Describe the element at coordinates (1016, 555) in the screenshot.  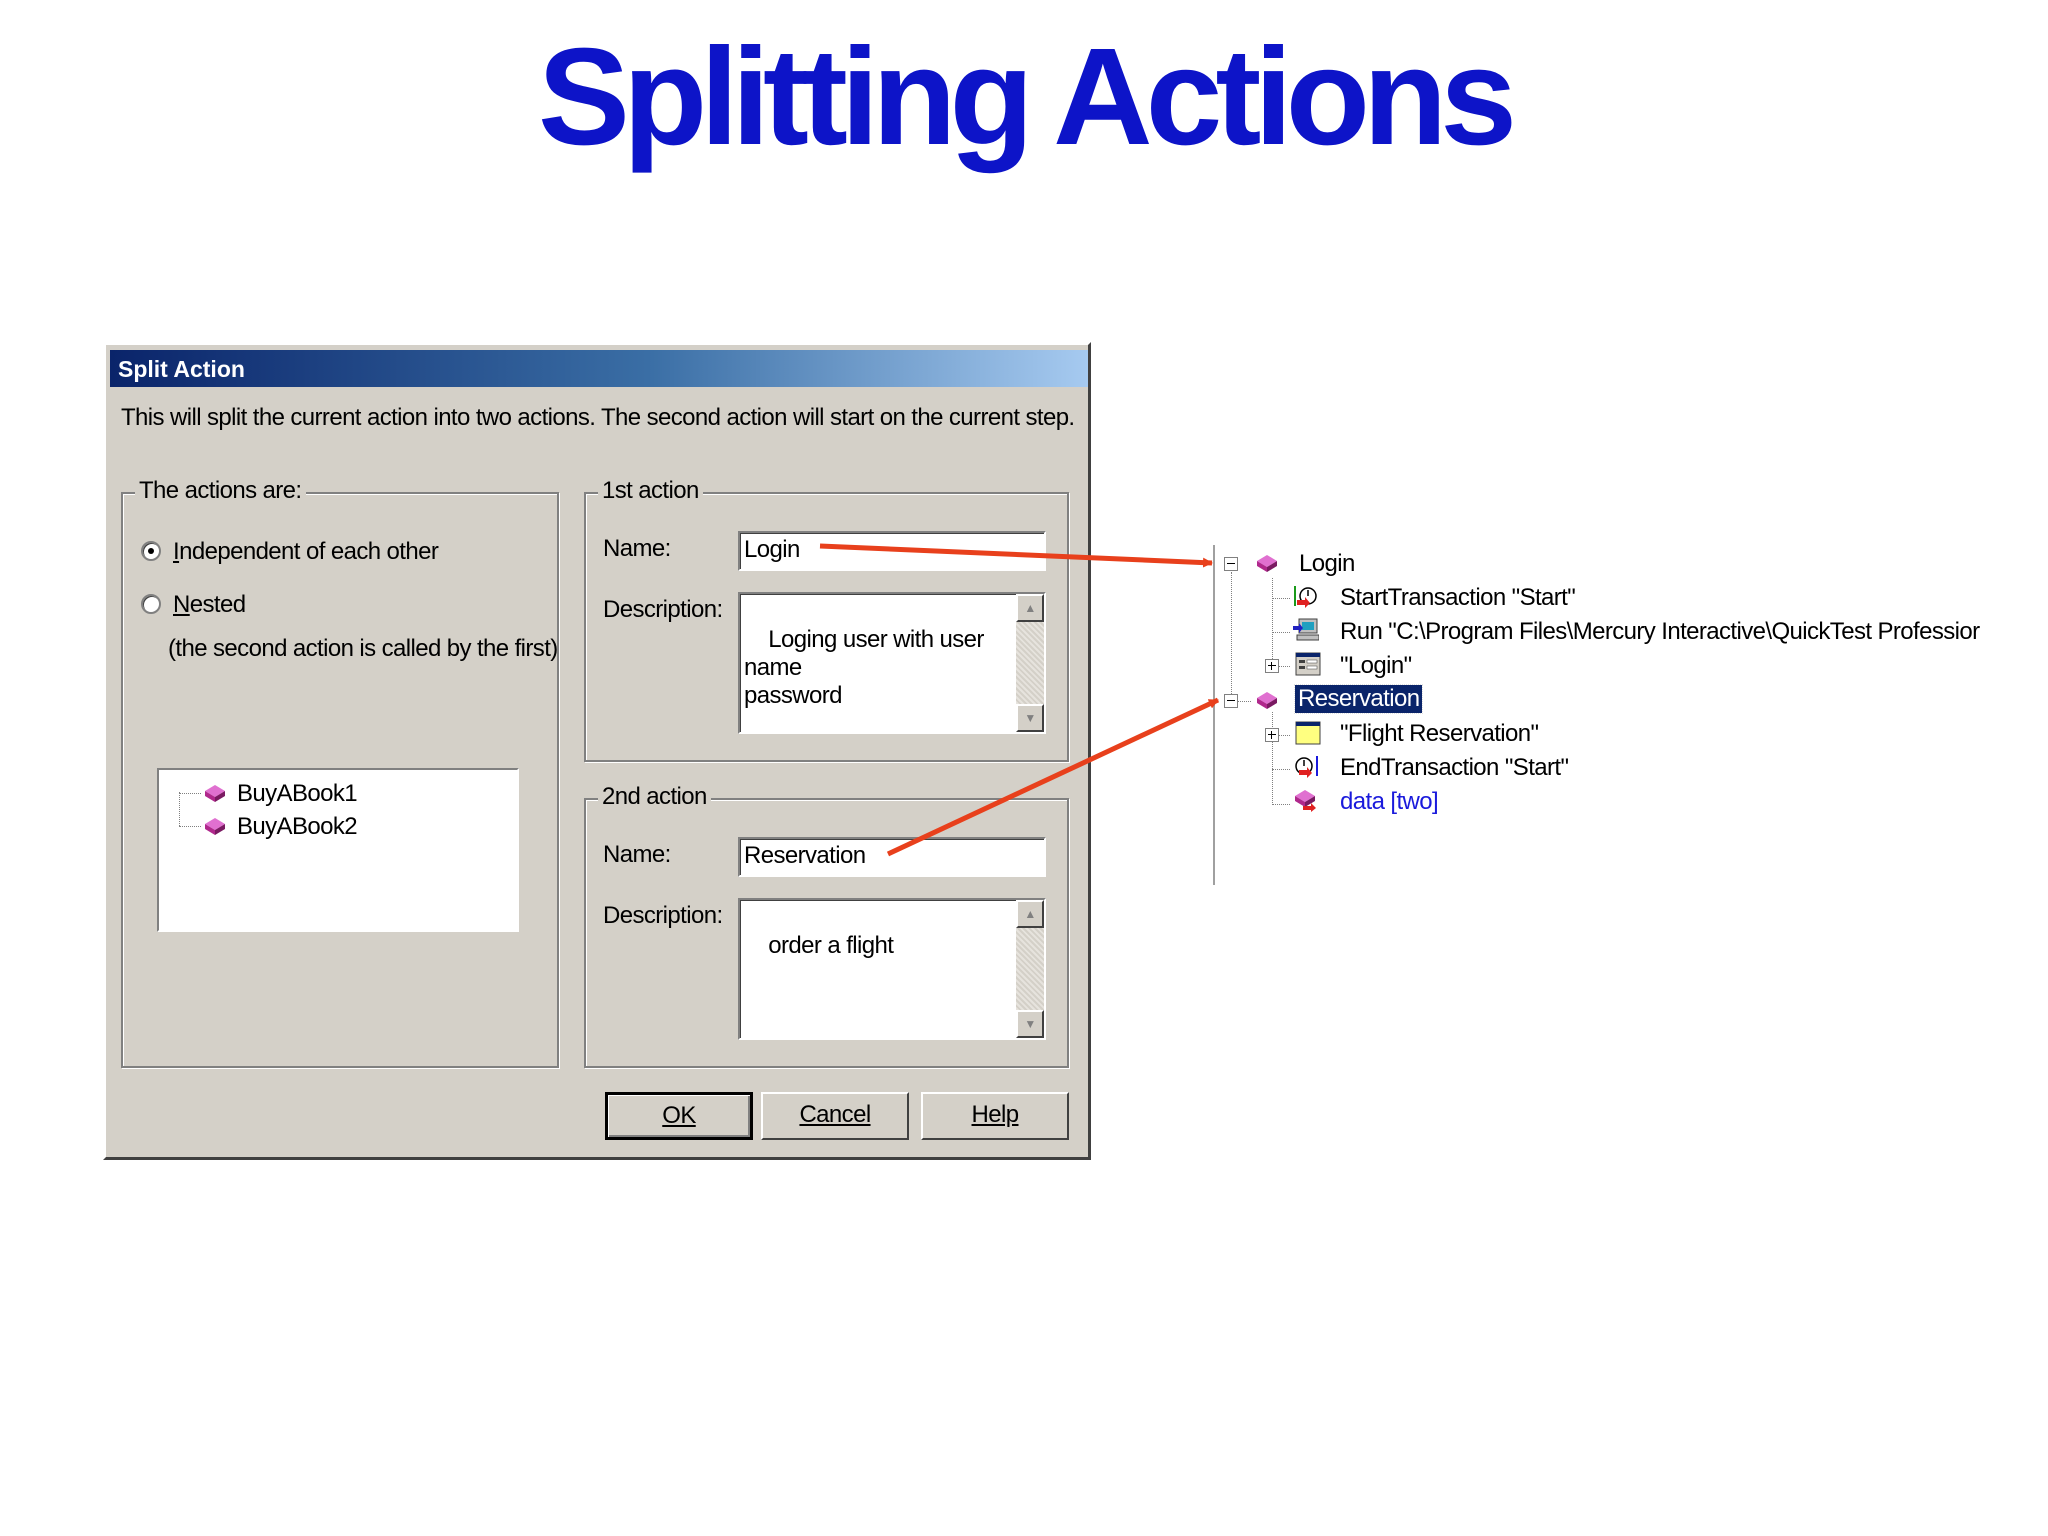
I see `login-arrow` at that location.